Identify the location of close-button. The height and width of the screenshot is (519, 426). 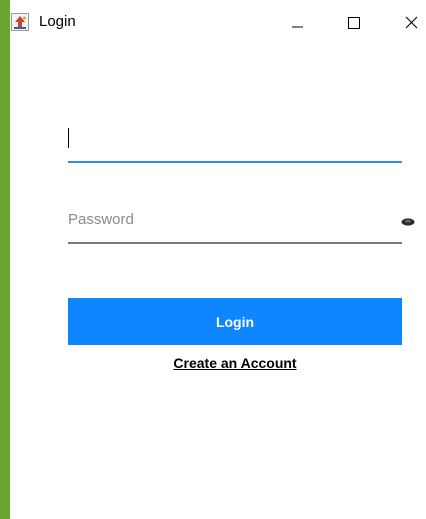
(407, 22).